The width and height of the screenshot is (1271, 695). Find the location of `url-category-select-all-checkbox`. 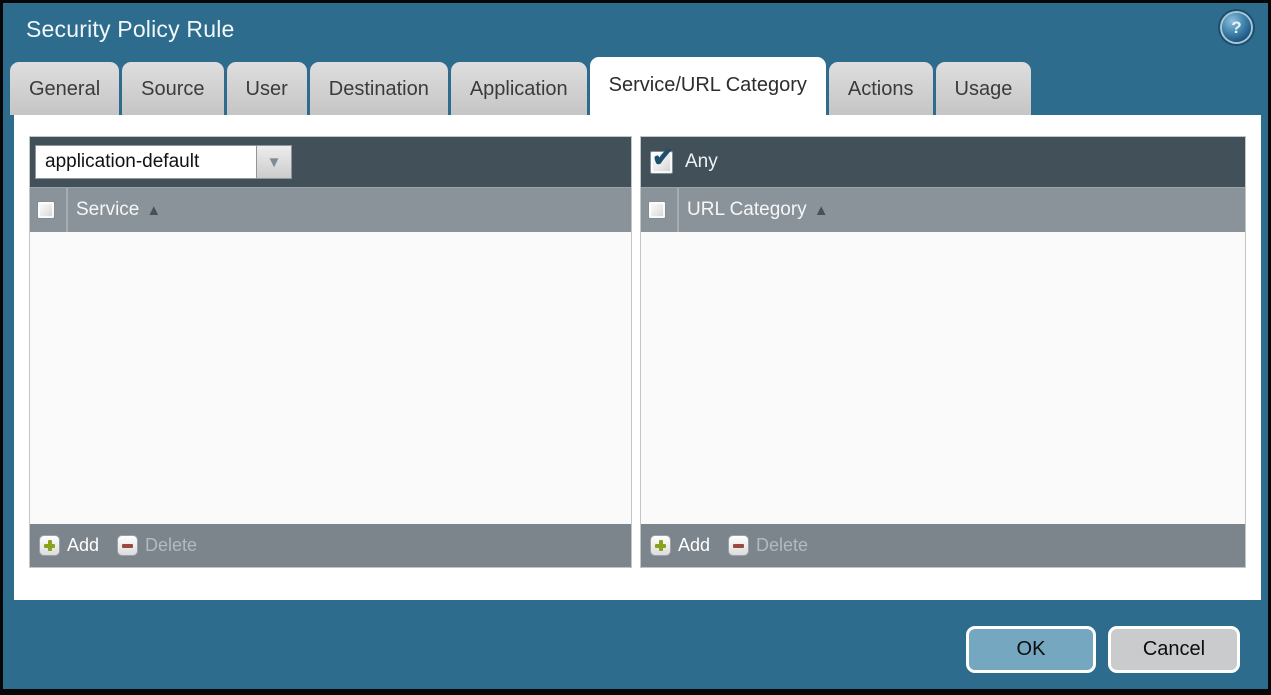

url-category-select-all-checkbox is located at coordinates (657, 210).